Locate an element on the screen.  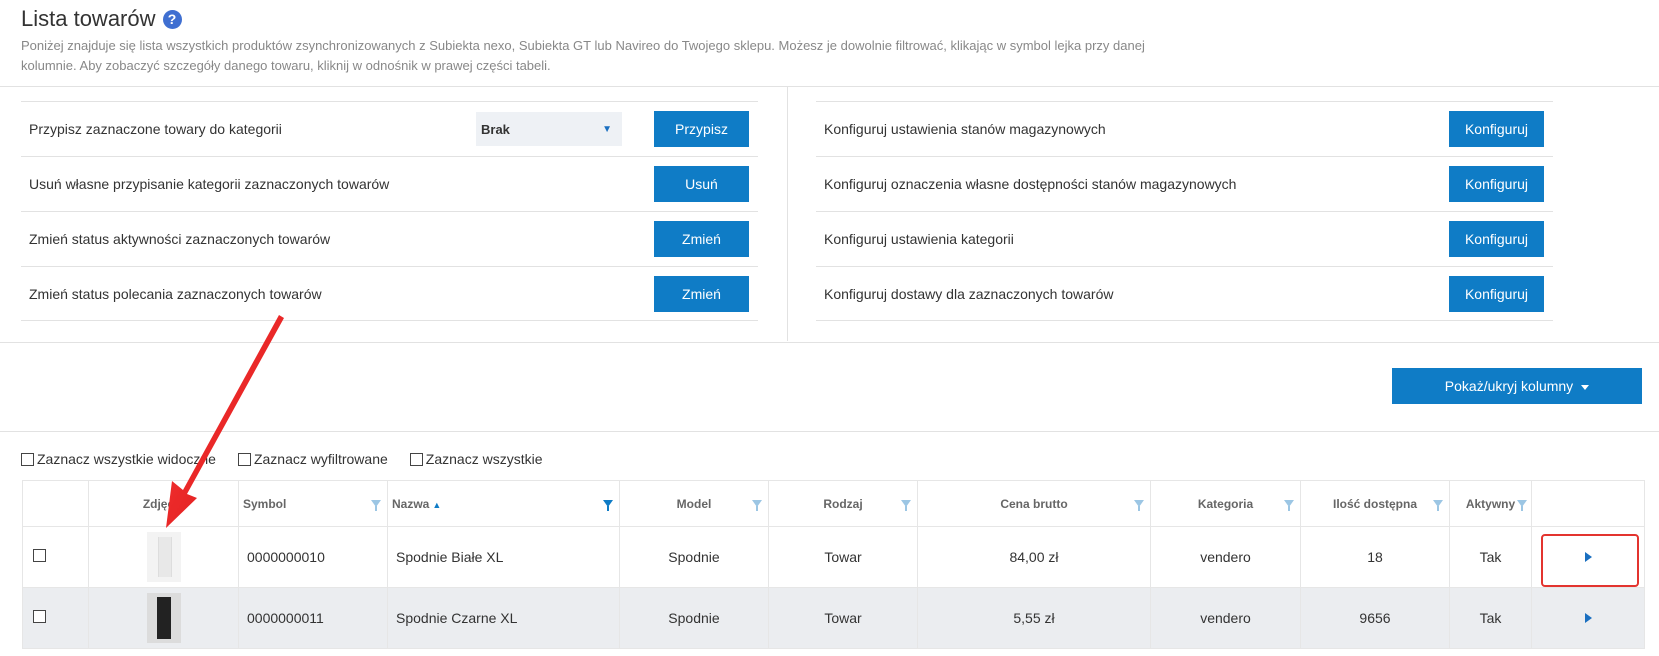
header-photo: Zdjęcie is located at coordinates (163, 503).